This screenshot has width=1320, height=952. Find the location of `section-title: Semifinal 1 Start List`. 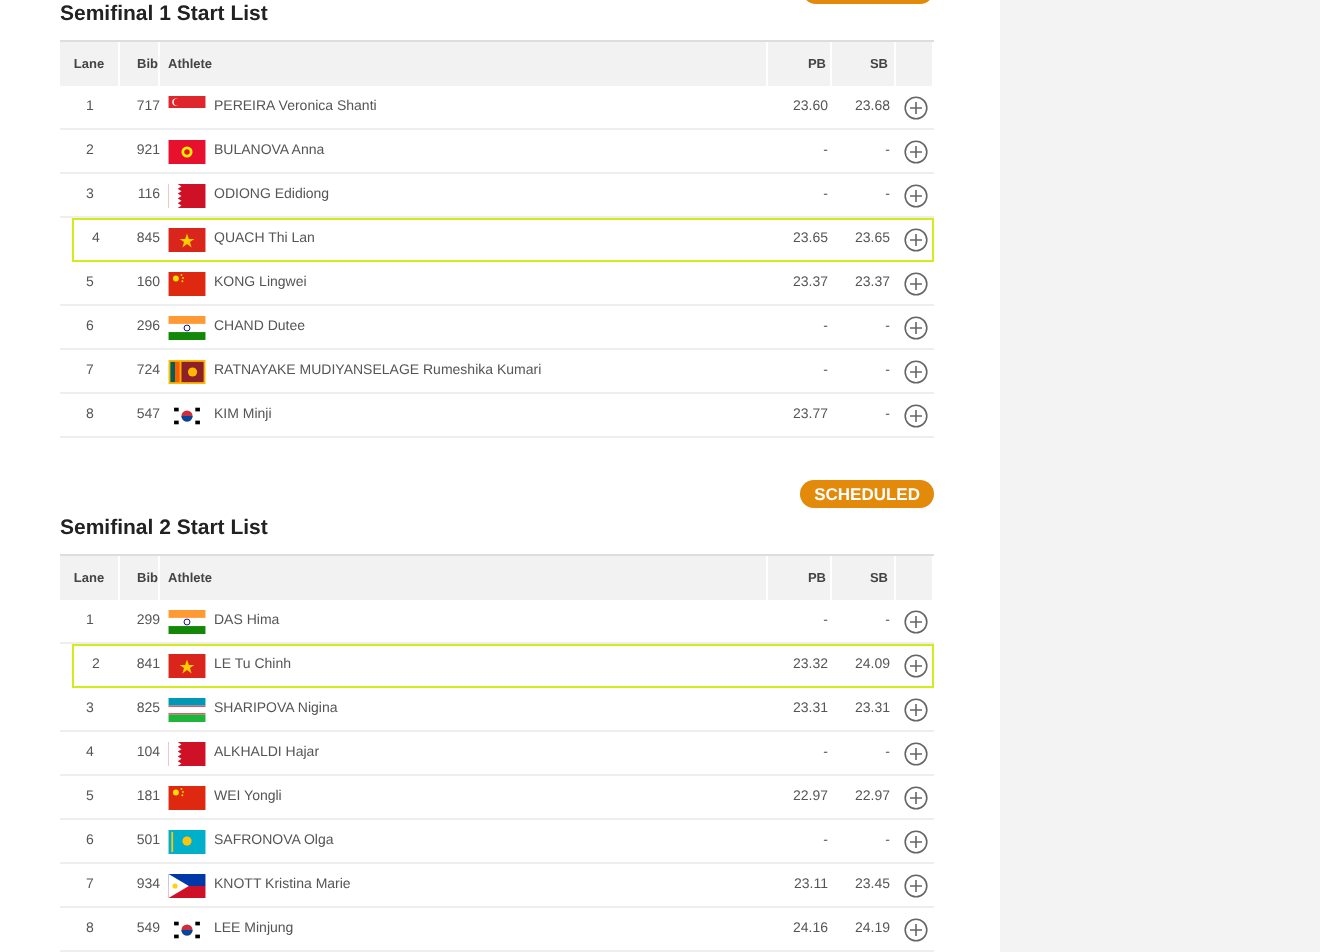

section-title: Semifinal 1 Start List is located at coordinates (164, 14).